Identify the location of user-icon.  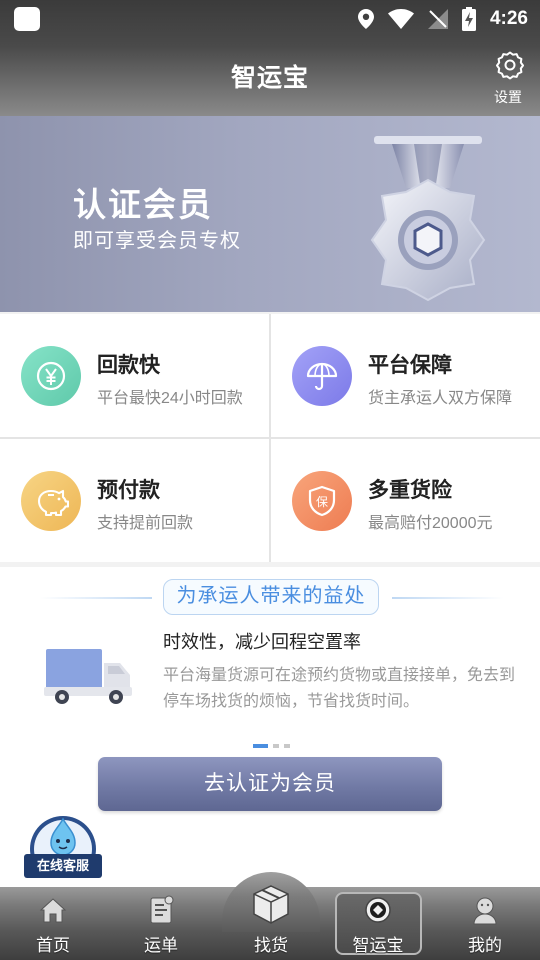
(485, 911).